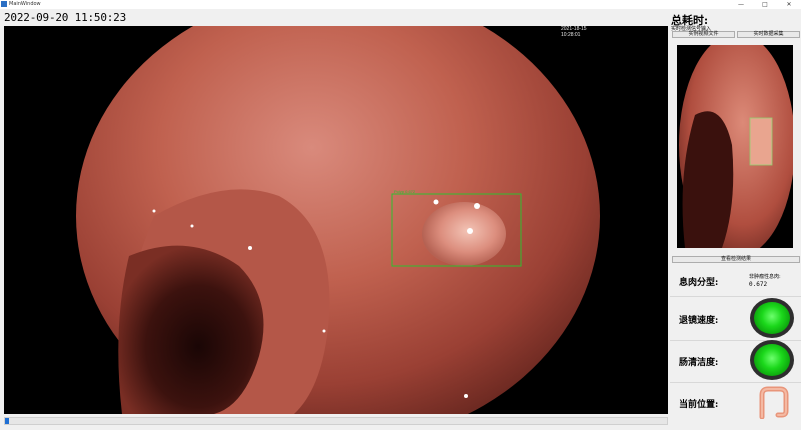 The height and width of the screenshot is (430, 801). What do you see at coordinates (25, 4) in the screenshot?
I see `window-title: MainWindow` at bounding box center [25, 4].